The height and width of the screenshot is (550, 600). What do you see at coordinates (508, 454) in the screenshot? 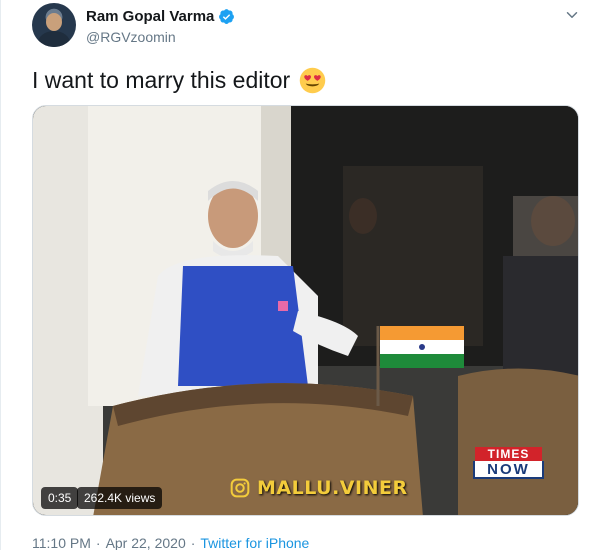
I see `channel-logo-top: TIMES` at bounding box center [508, 454].